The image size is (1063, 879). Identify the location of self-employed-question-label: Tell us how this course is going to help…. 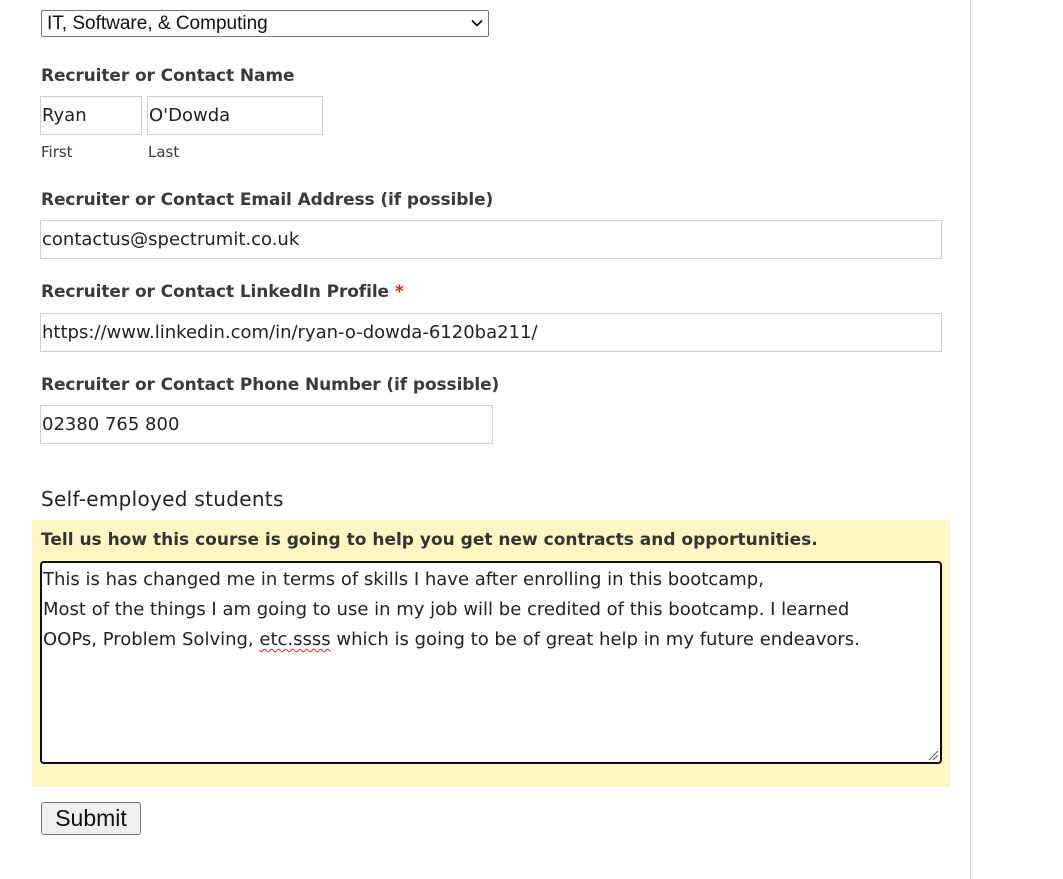
(429, 540).